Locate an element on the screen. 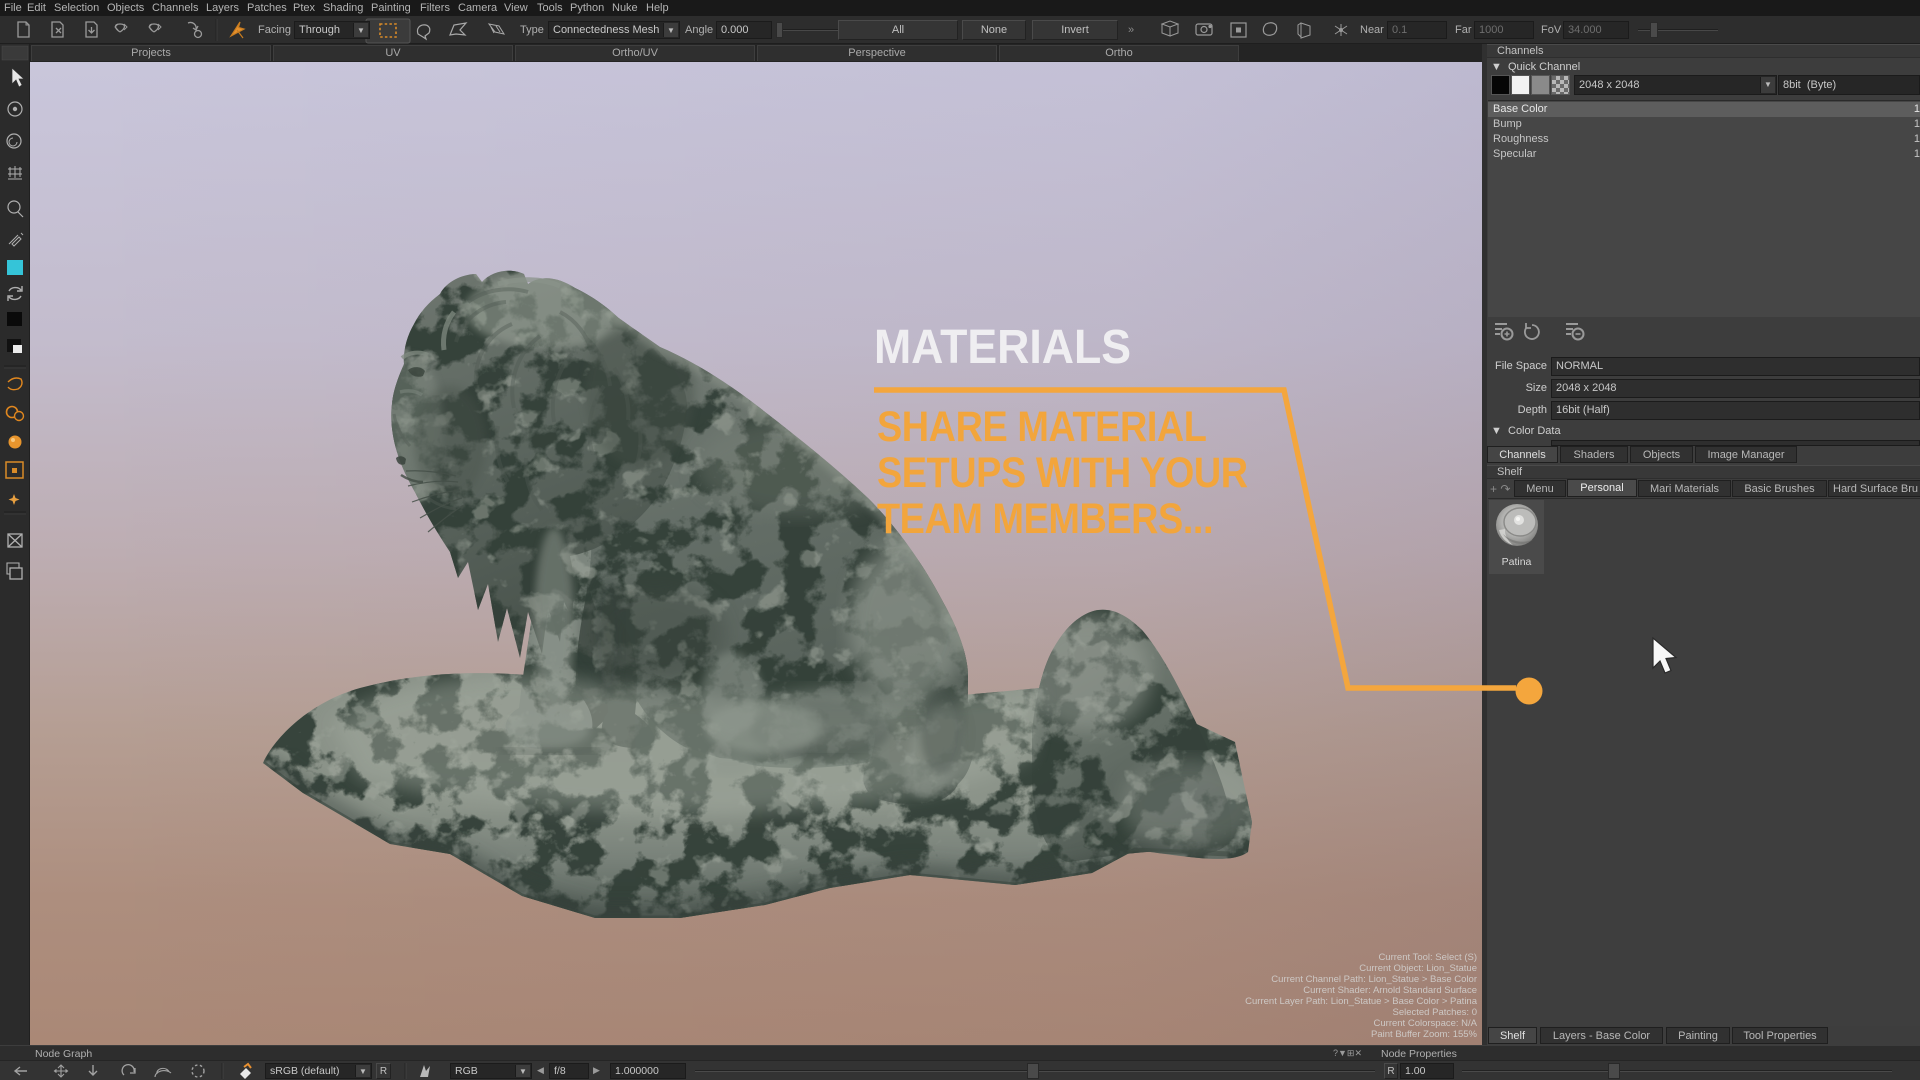 Image resolution: width=1920 pixels, height=1080 pixels. svg-text: Selected Patches: 0 is located at coordinates (1435, 1012).